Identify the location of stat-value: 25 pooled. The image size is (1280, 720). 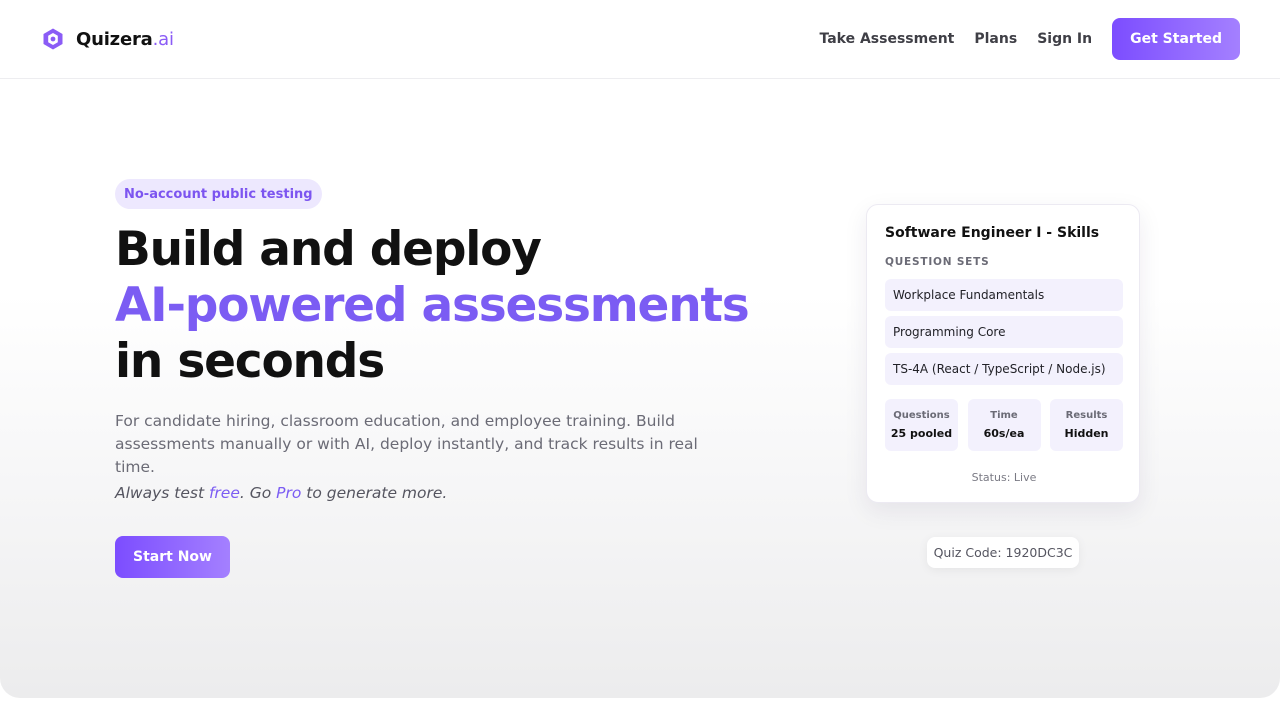
(921, 433).